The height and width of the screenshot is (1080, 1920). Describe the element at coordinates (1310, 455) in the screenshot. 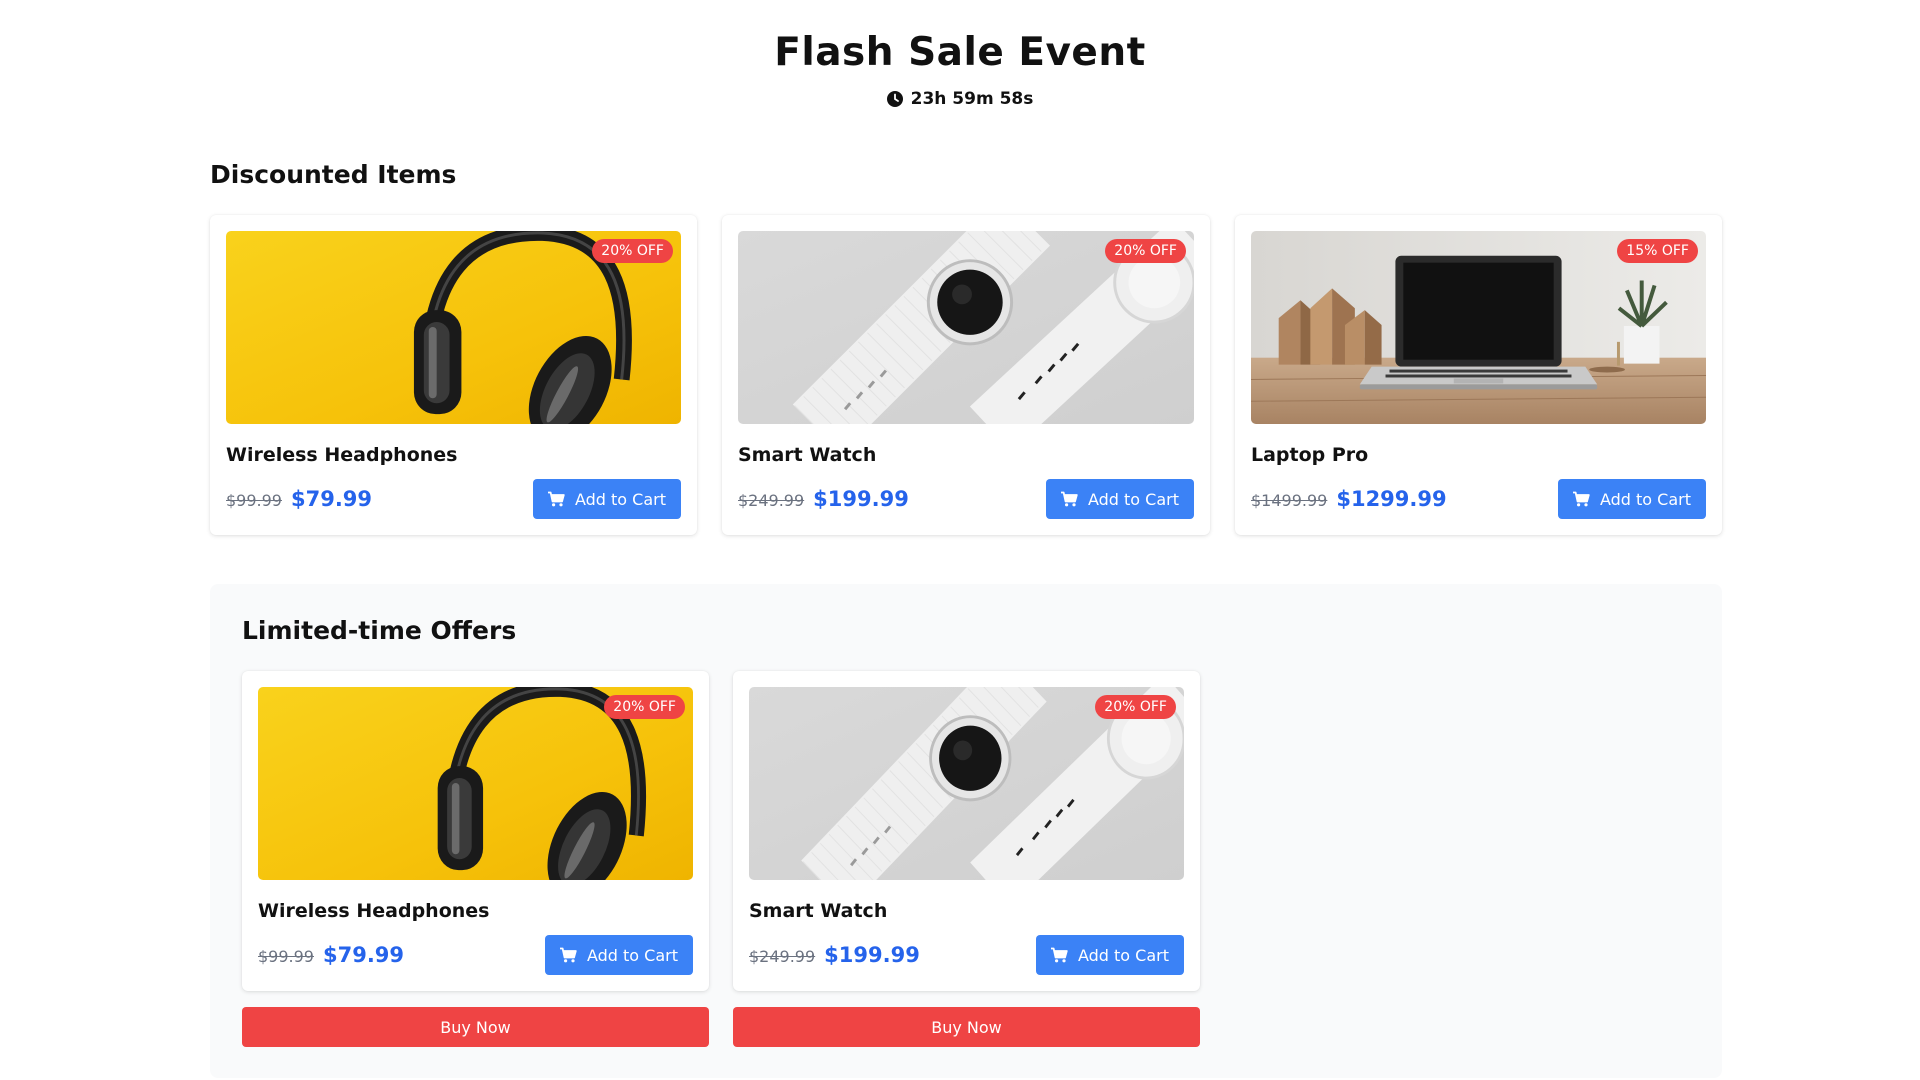

I see `product-name: Laptop Pro` at that location.